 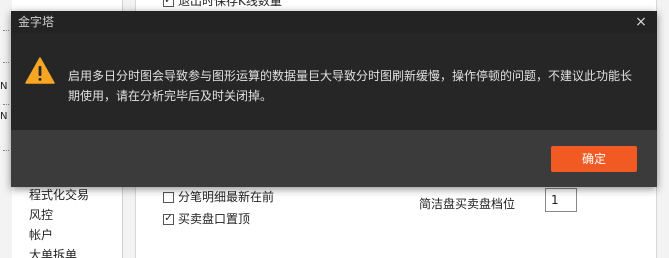 I want to click on option-label: 分笔明细最新在前, so click(x=226, y=197).